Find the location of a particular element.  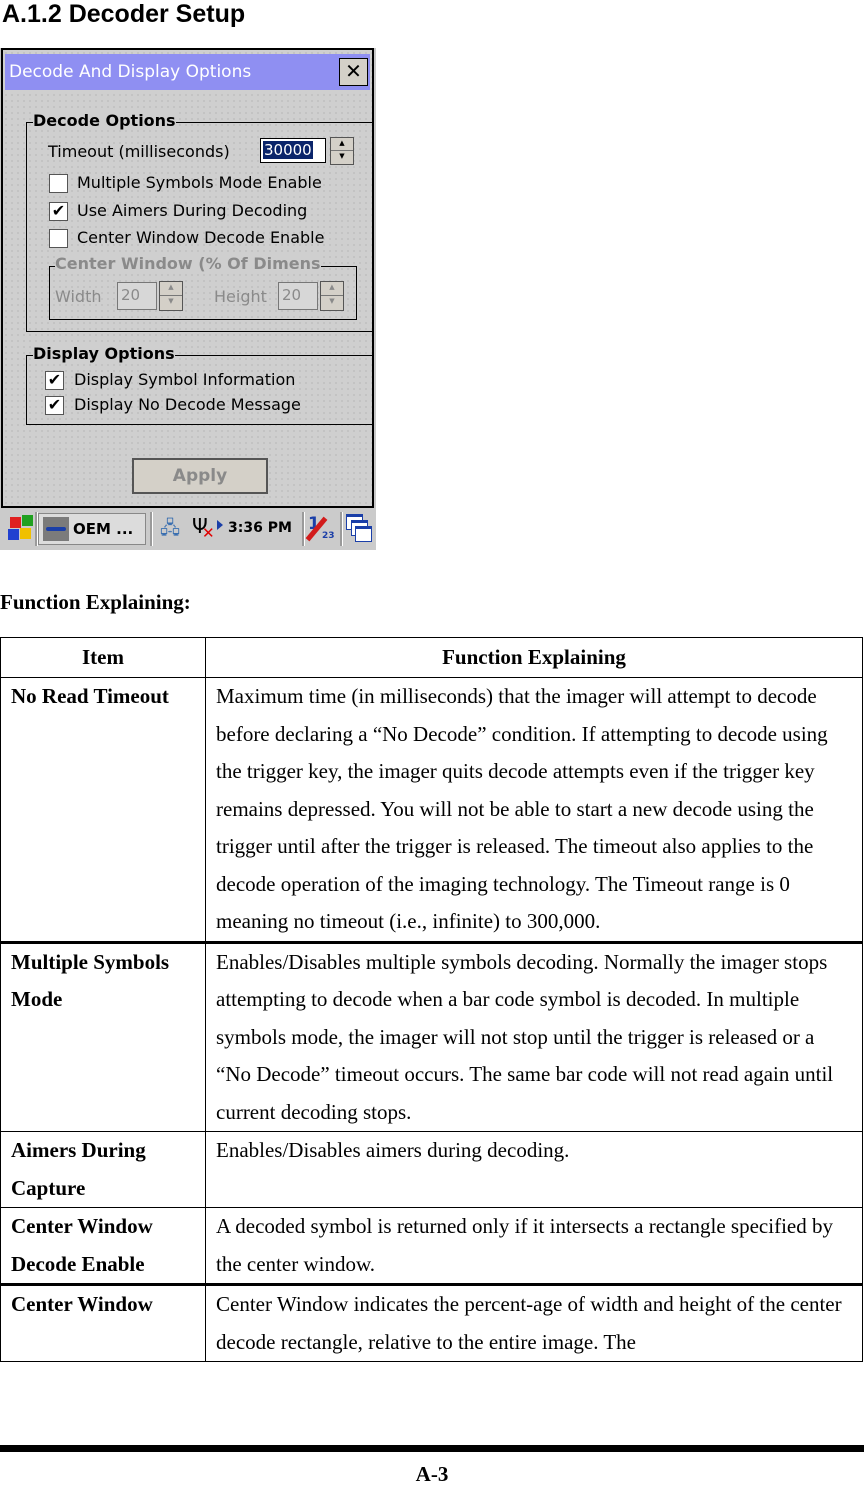

display-no-decode-checkbox: ✔ is located at coordinates (54, 405).